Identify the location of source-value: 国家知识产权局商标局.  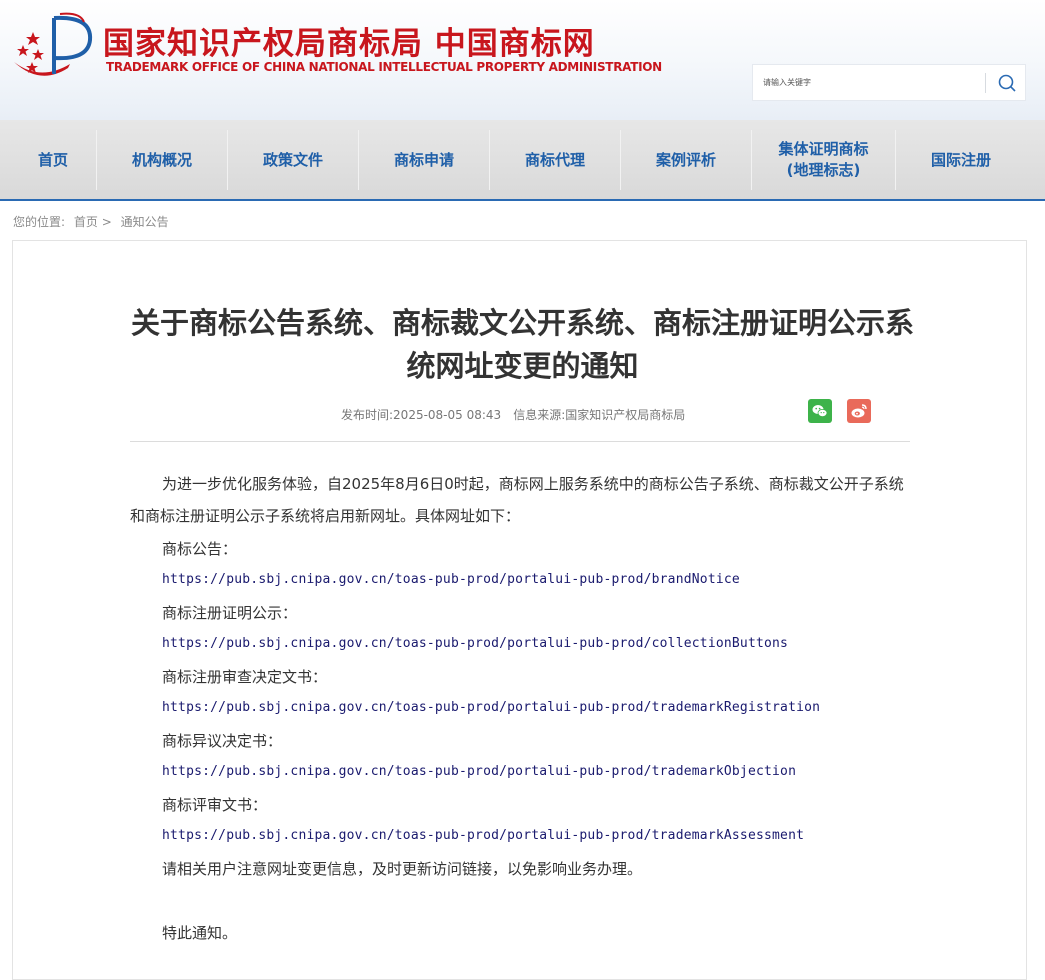
(625, 415).